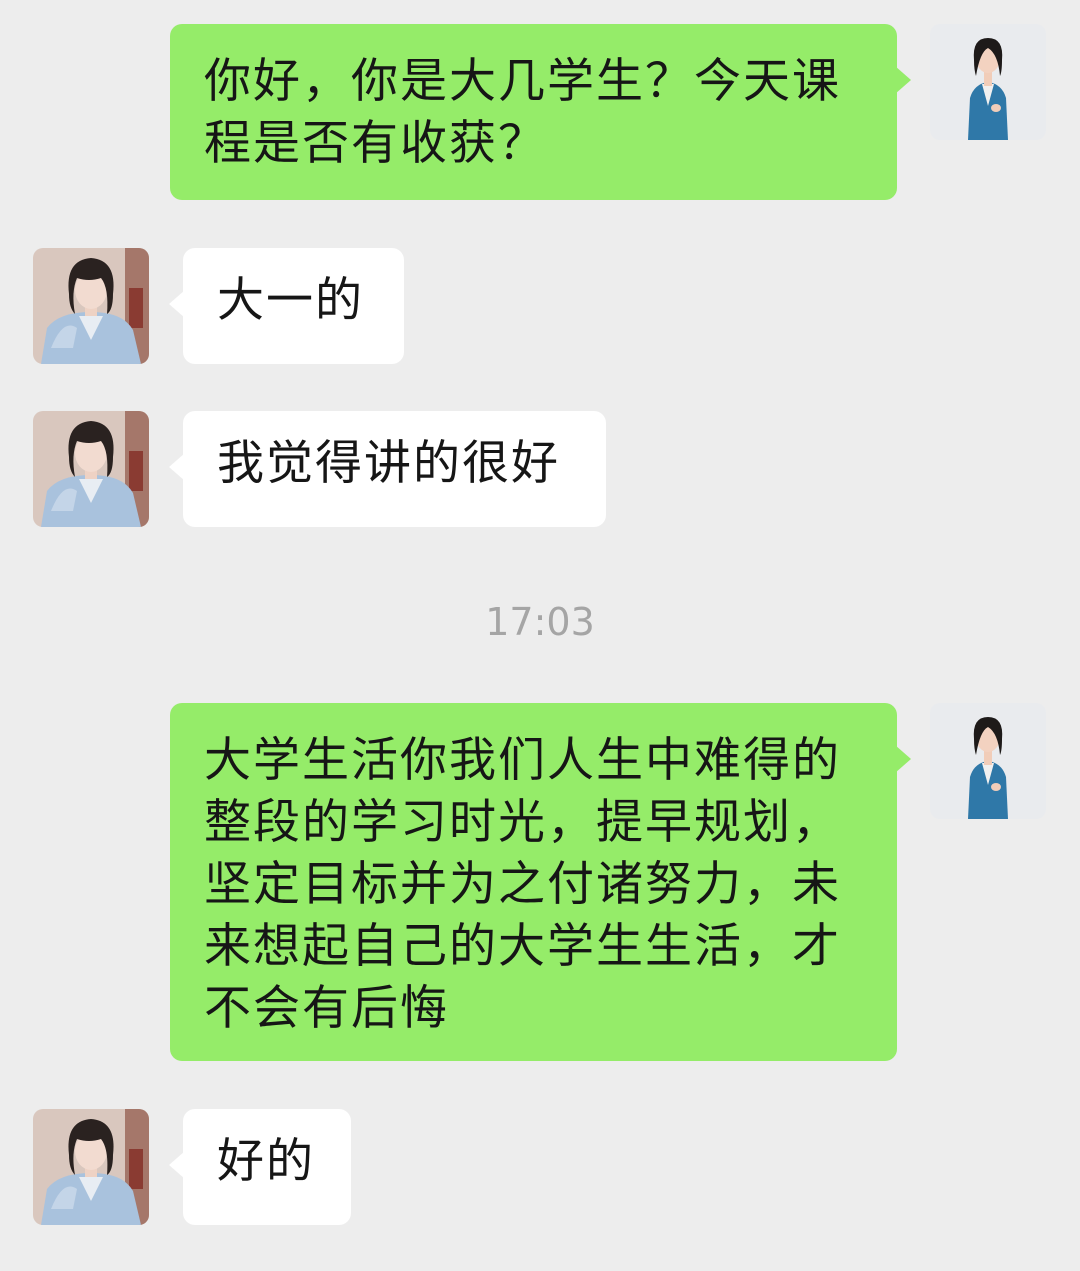  Describe the element at coordinates (388, 463) in the screenshot. I see `message-text: 我觉得讲的很好` at that location.